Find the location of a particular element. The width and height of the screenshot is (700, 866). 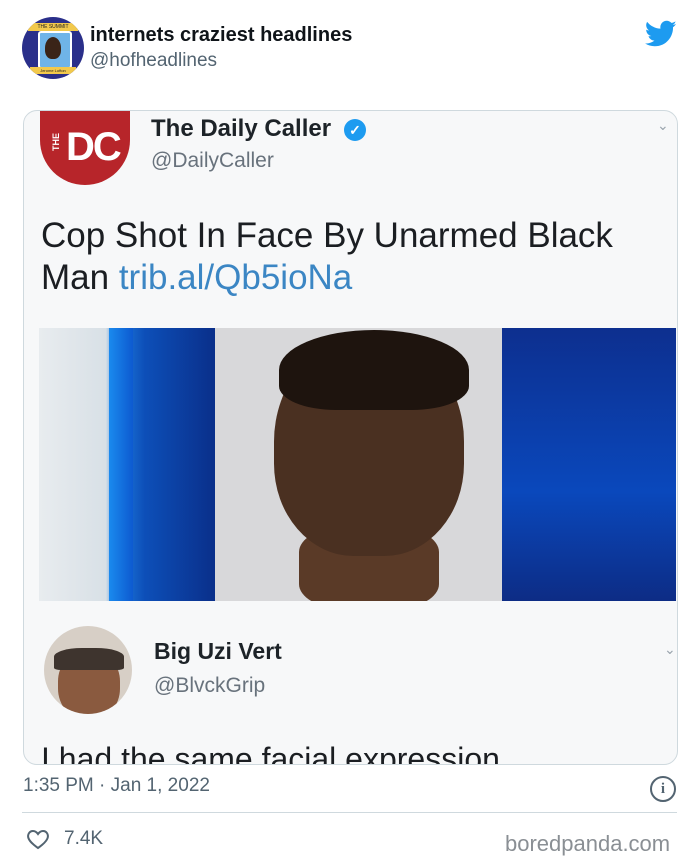

logo-side-text: THE is located at coordinates (56, 142).